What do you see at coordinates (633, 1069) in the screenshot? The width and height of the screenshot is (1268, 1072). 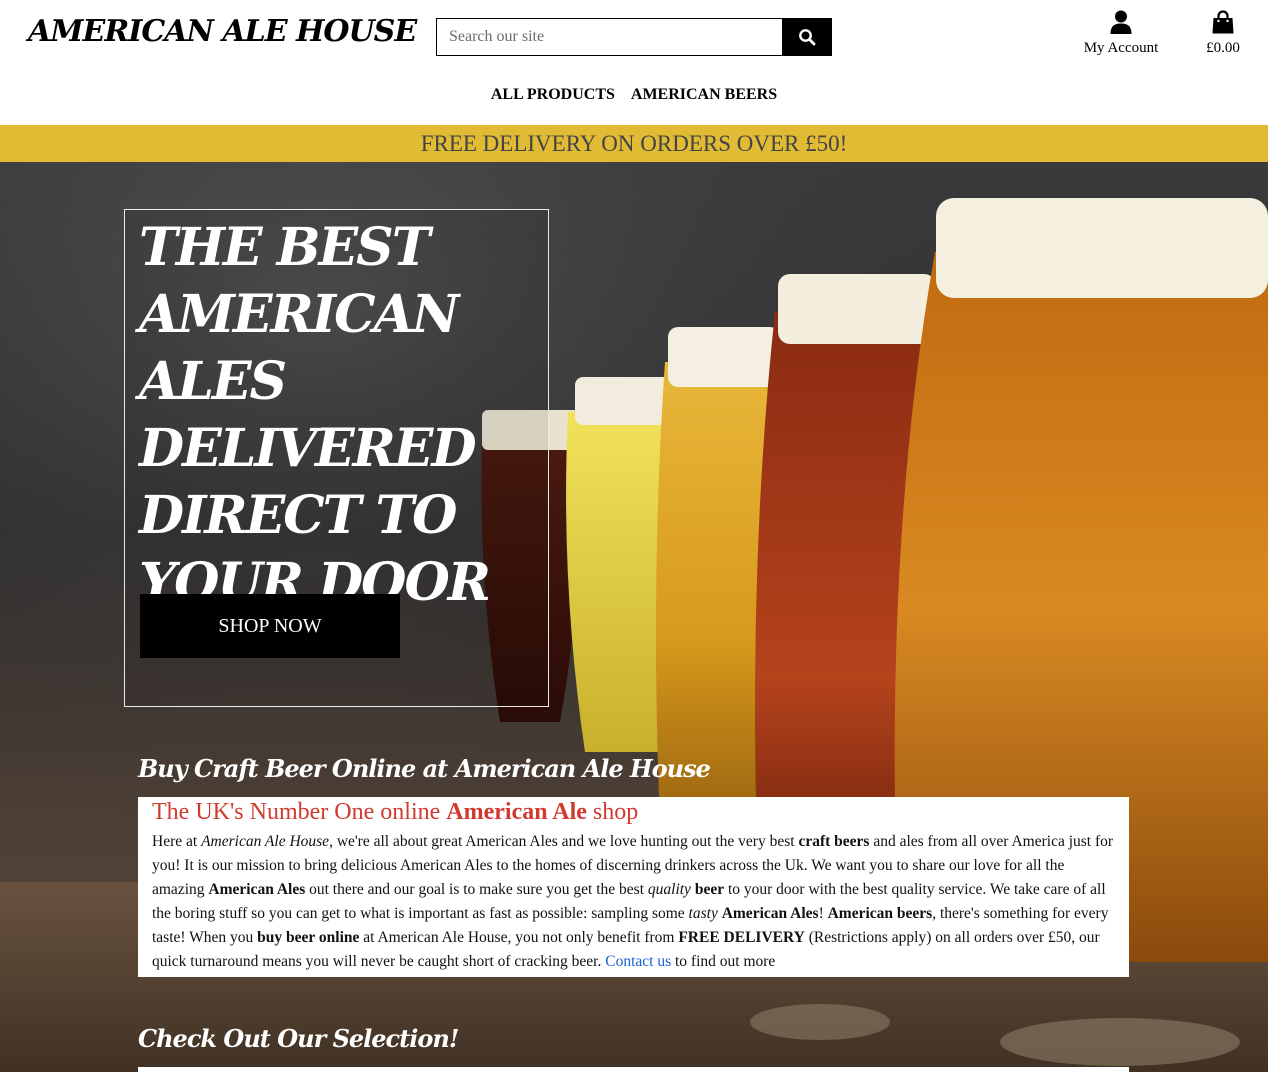 I see `selection-grid` at bounding box center [633, 1069].